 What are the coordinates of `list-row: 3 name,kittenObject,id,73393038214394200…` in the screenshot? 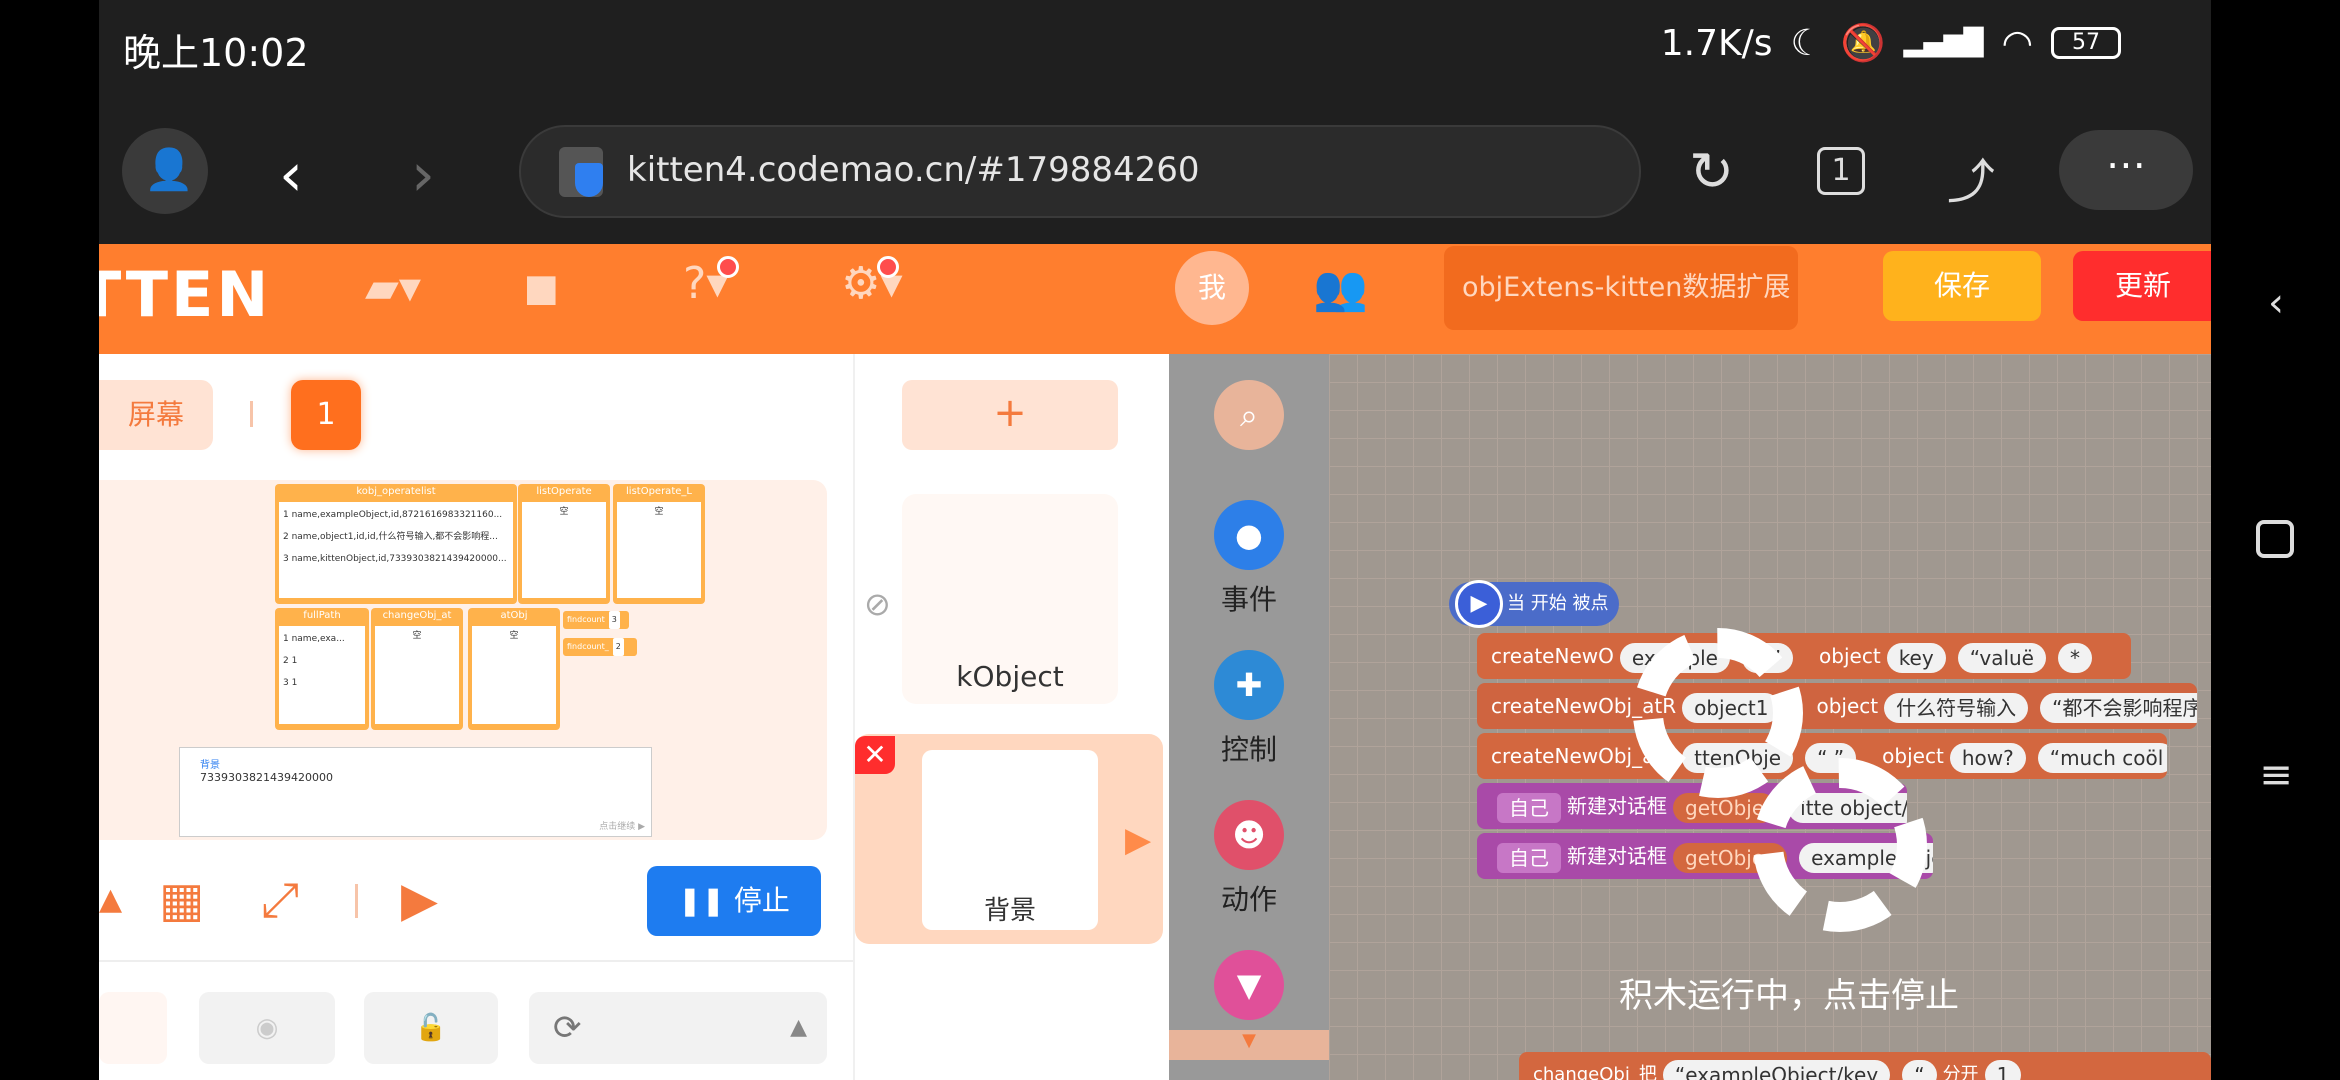 It's located at (395, 559).